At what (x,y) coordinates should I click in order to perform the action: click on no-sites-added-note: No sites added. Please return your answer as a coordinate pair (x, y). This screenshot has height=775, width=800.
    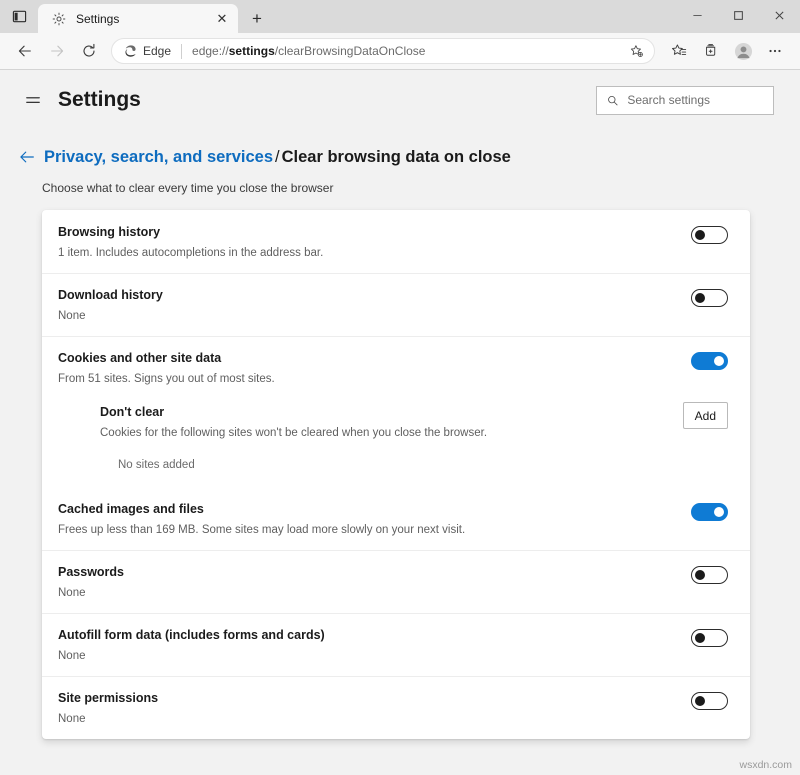
    Looking at the image, I should click on (156, 465).